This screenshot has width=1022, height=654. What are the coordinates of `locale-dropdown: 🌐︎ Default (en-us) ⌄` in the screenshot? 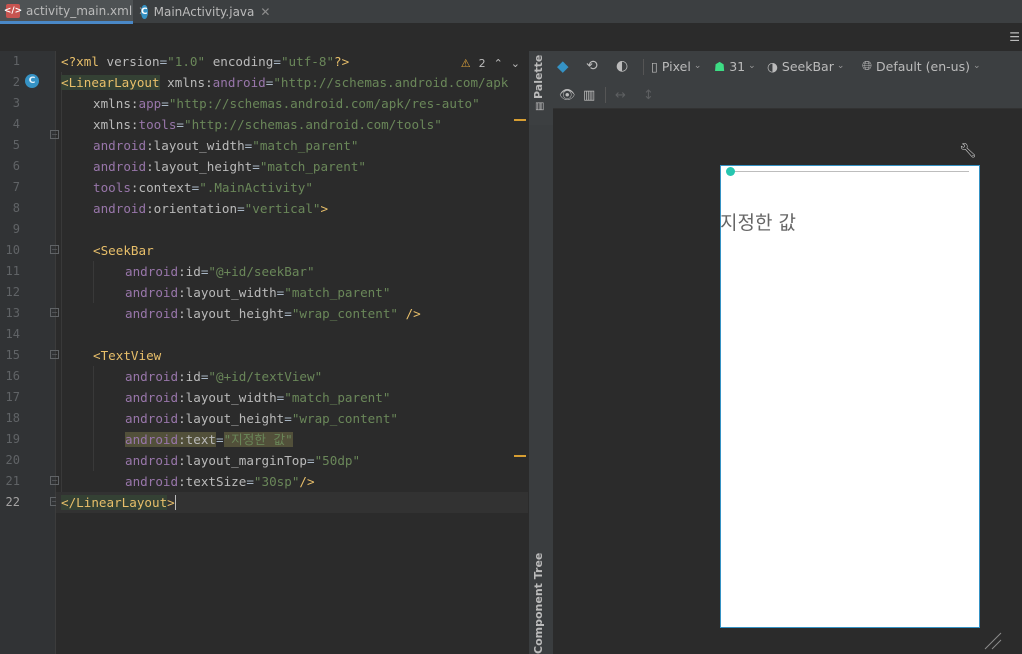 It's located at (921, 66).